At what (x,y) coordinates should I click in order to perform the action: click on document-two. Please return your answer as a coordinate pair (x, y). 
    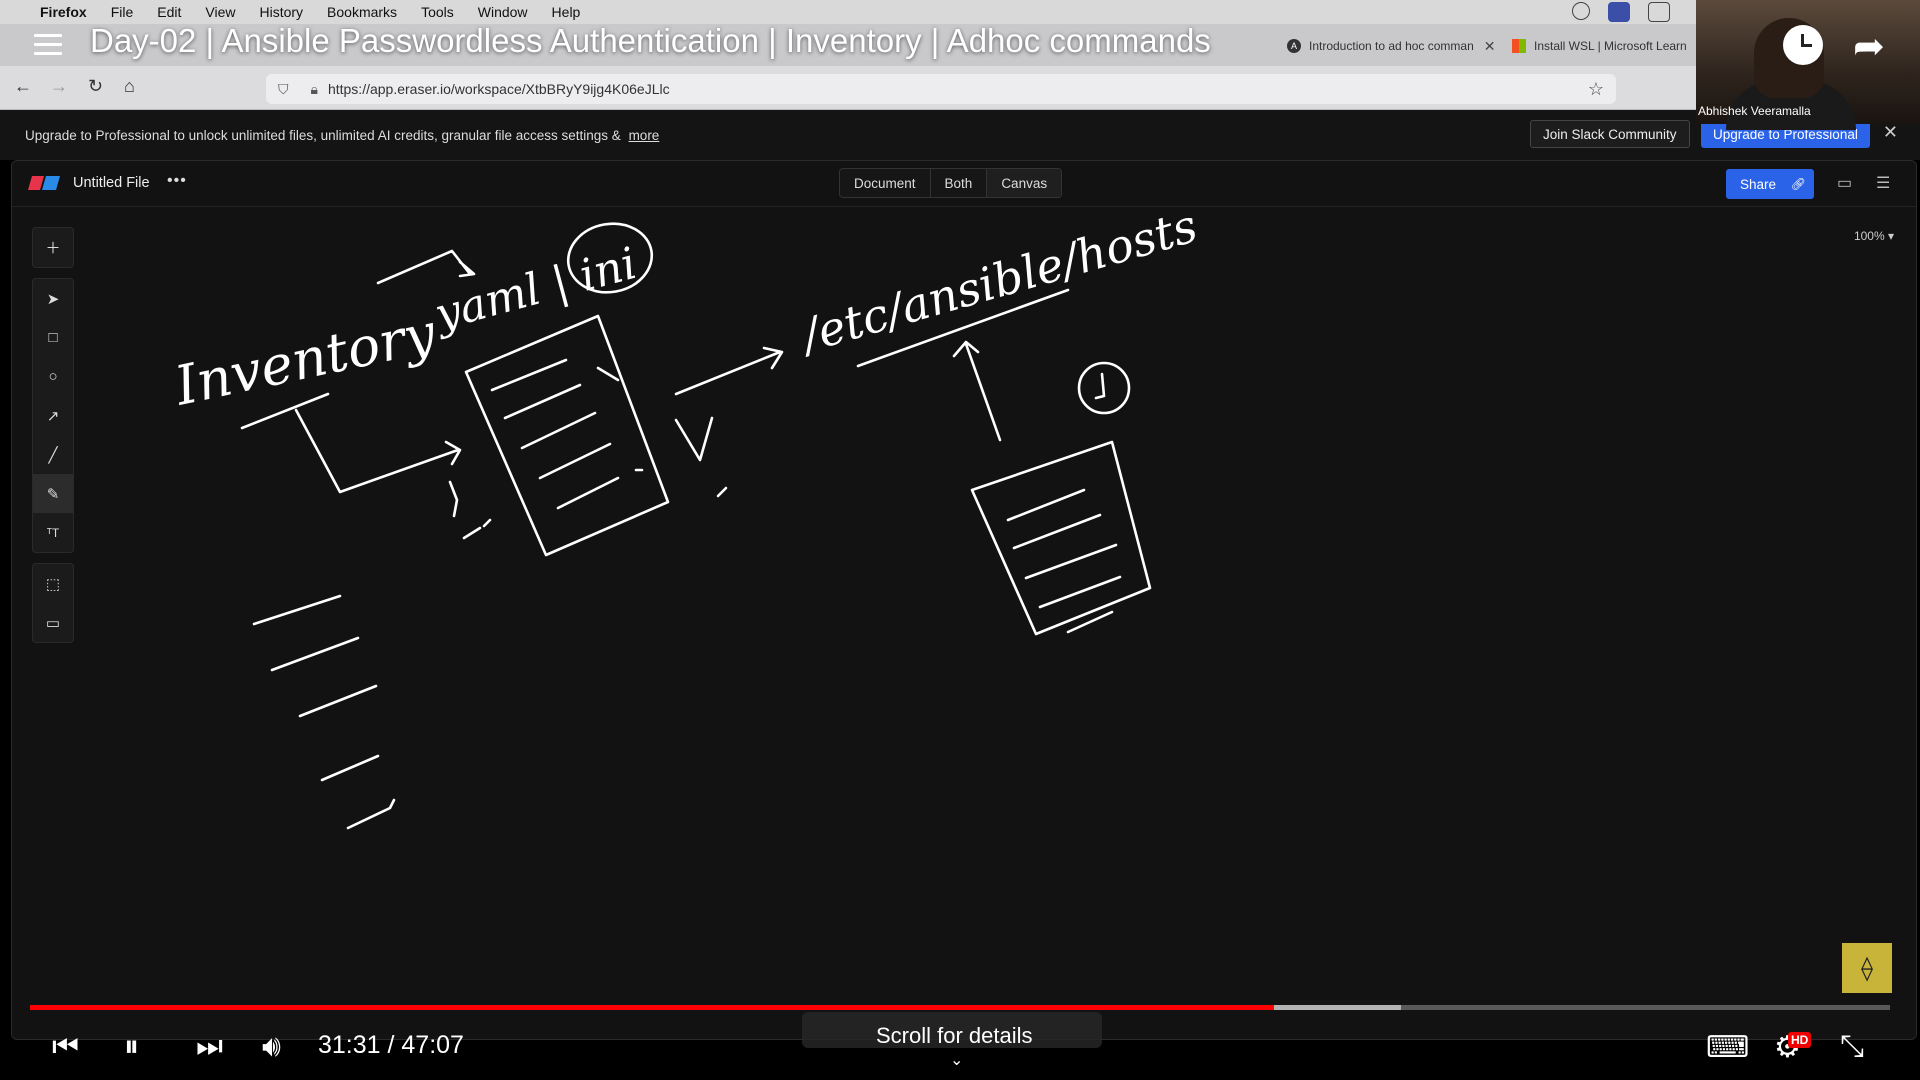
    Looking at the image, I should click on (1061, 538).